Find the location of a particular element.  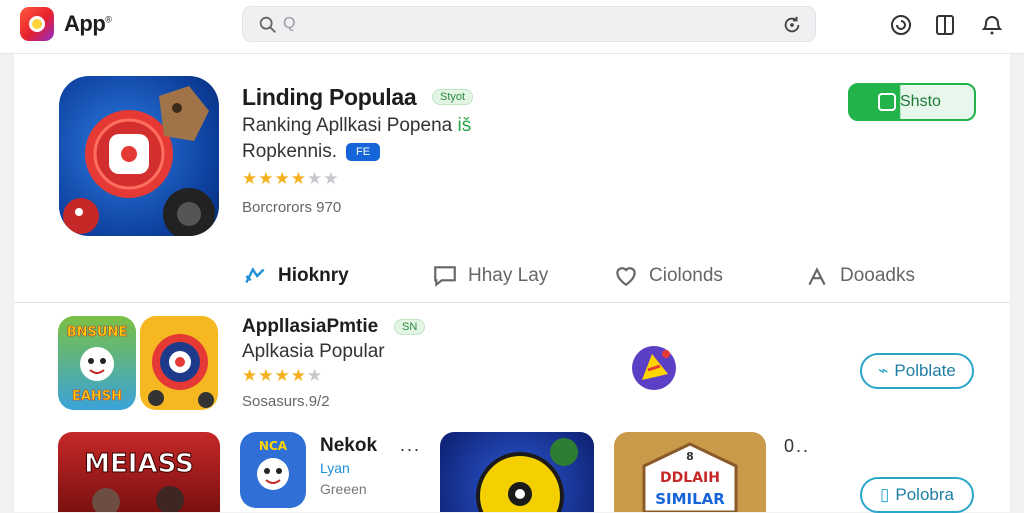

row1-badge: SN is located at coordinates (410, 327).